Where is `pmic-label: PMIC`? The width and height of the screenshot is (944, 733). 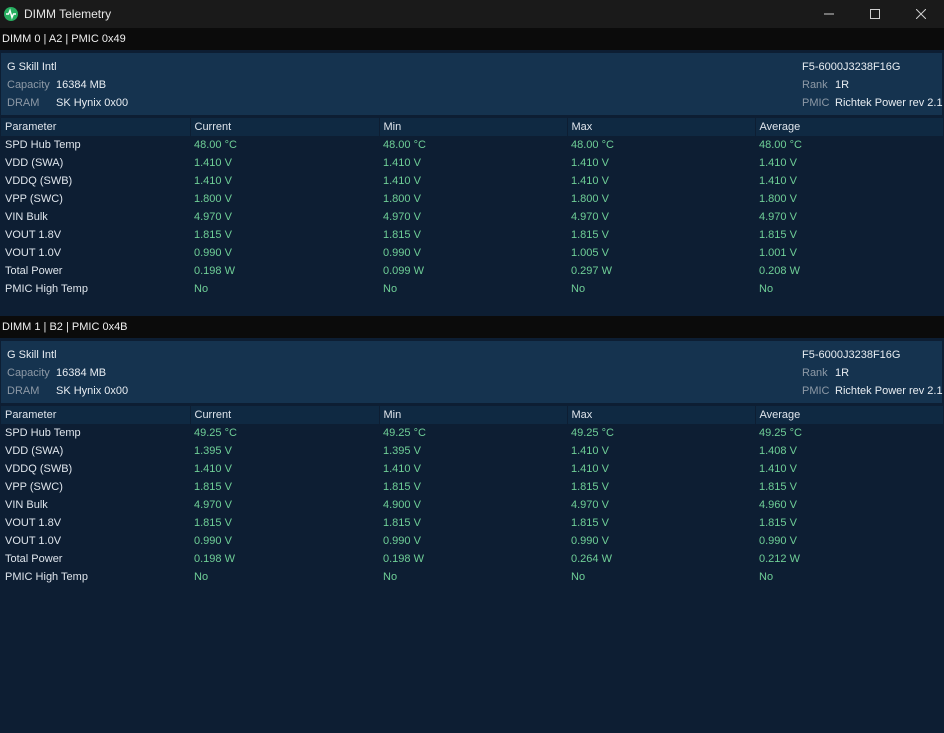 pmic-label: PMIC is located at coordinates (816, 391).